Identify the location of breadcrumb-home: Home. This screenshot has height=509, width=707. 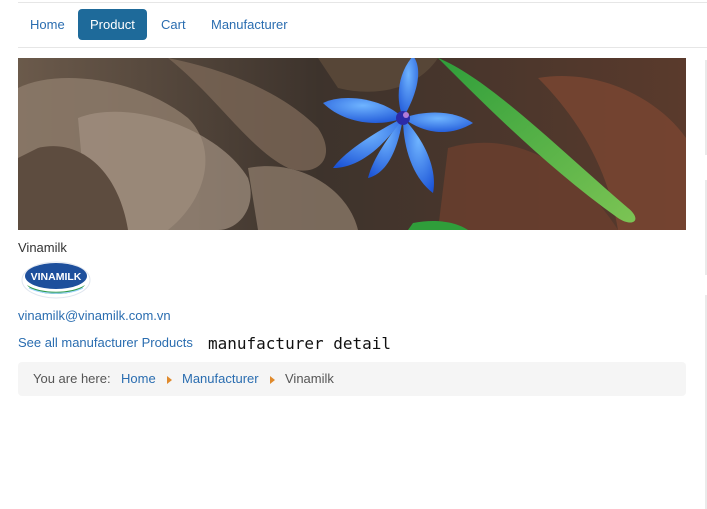
(138, 379).